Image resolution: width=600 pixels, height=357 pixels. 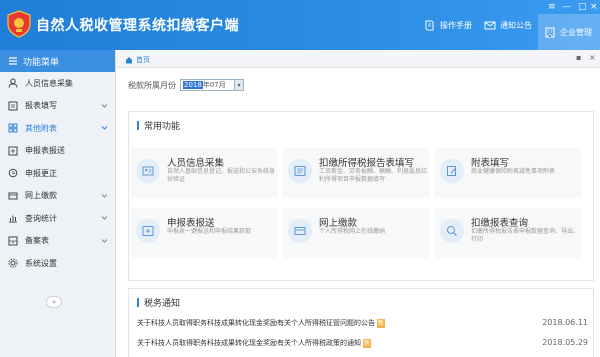 What do you see at coordinates (13, 241) in the screenshot?
I see `archive-icon` at bounding box center [13, 241].